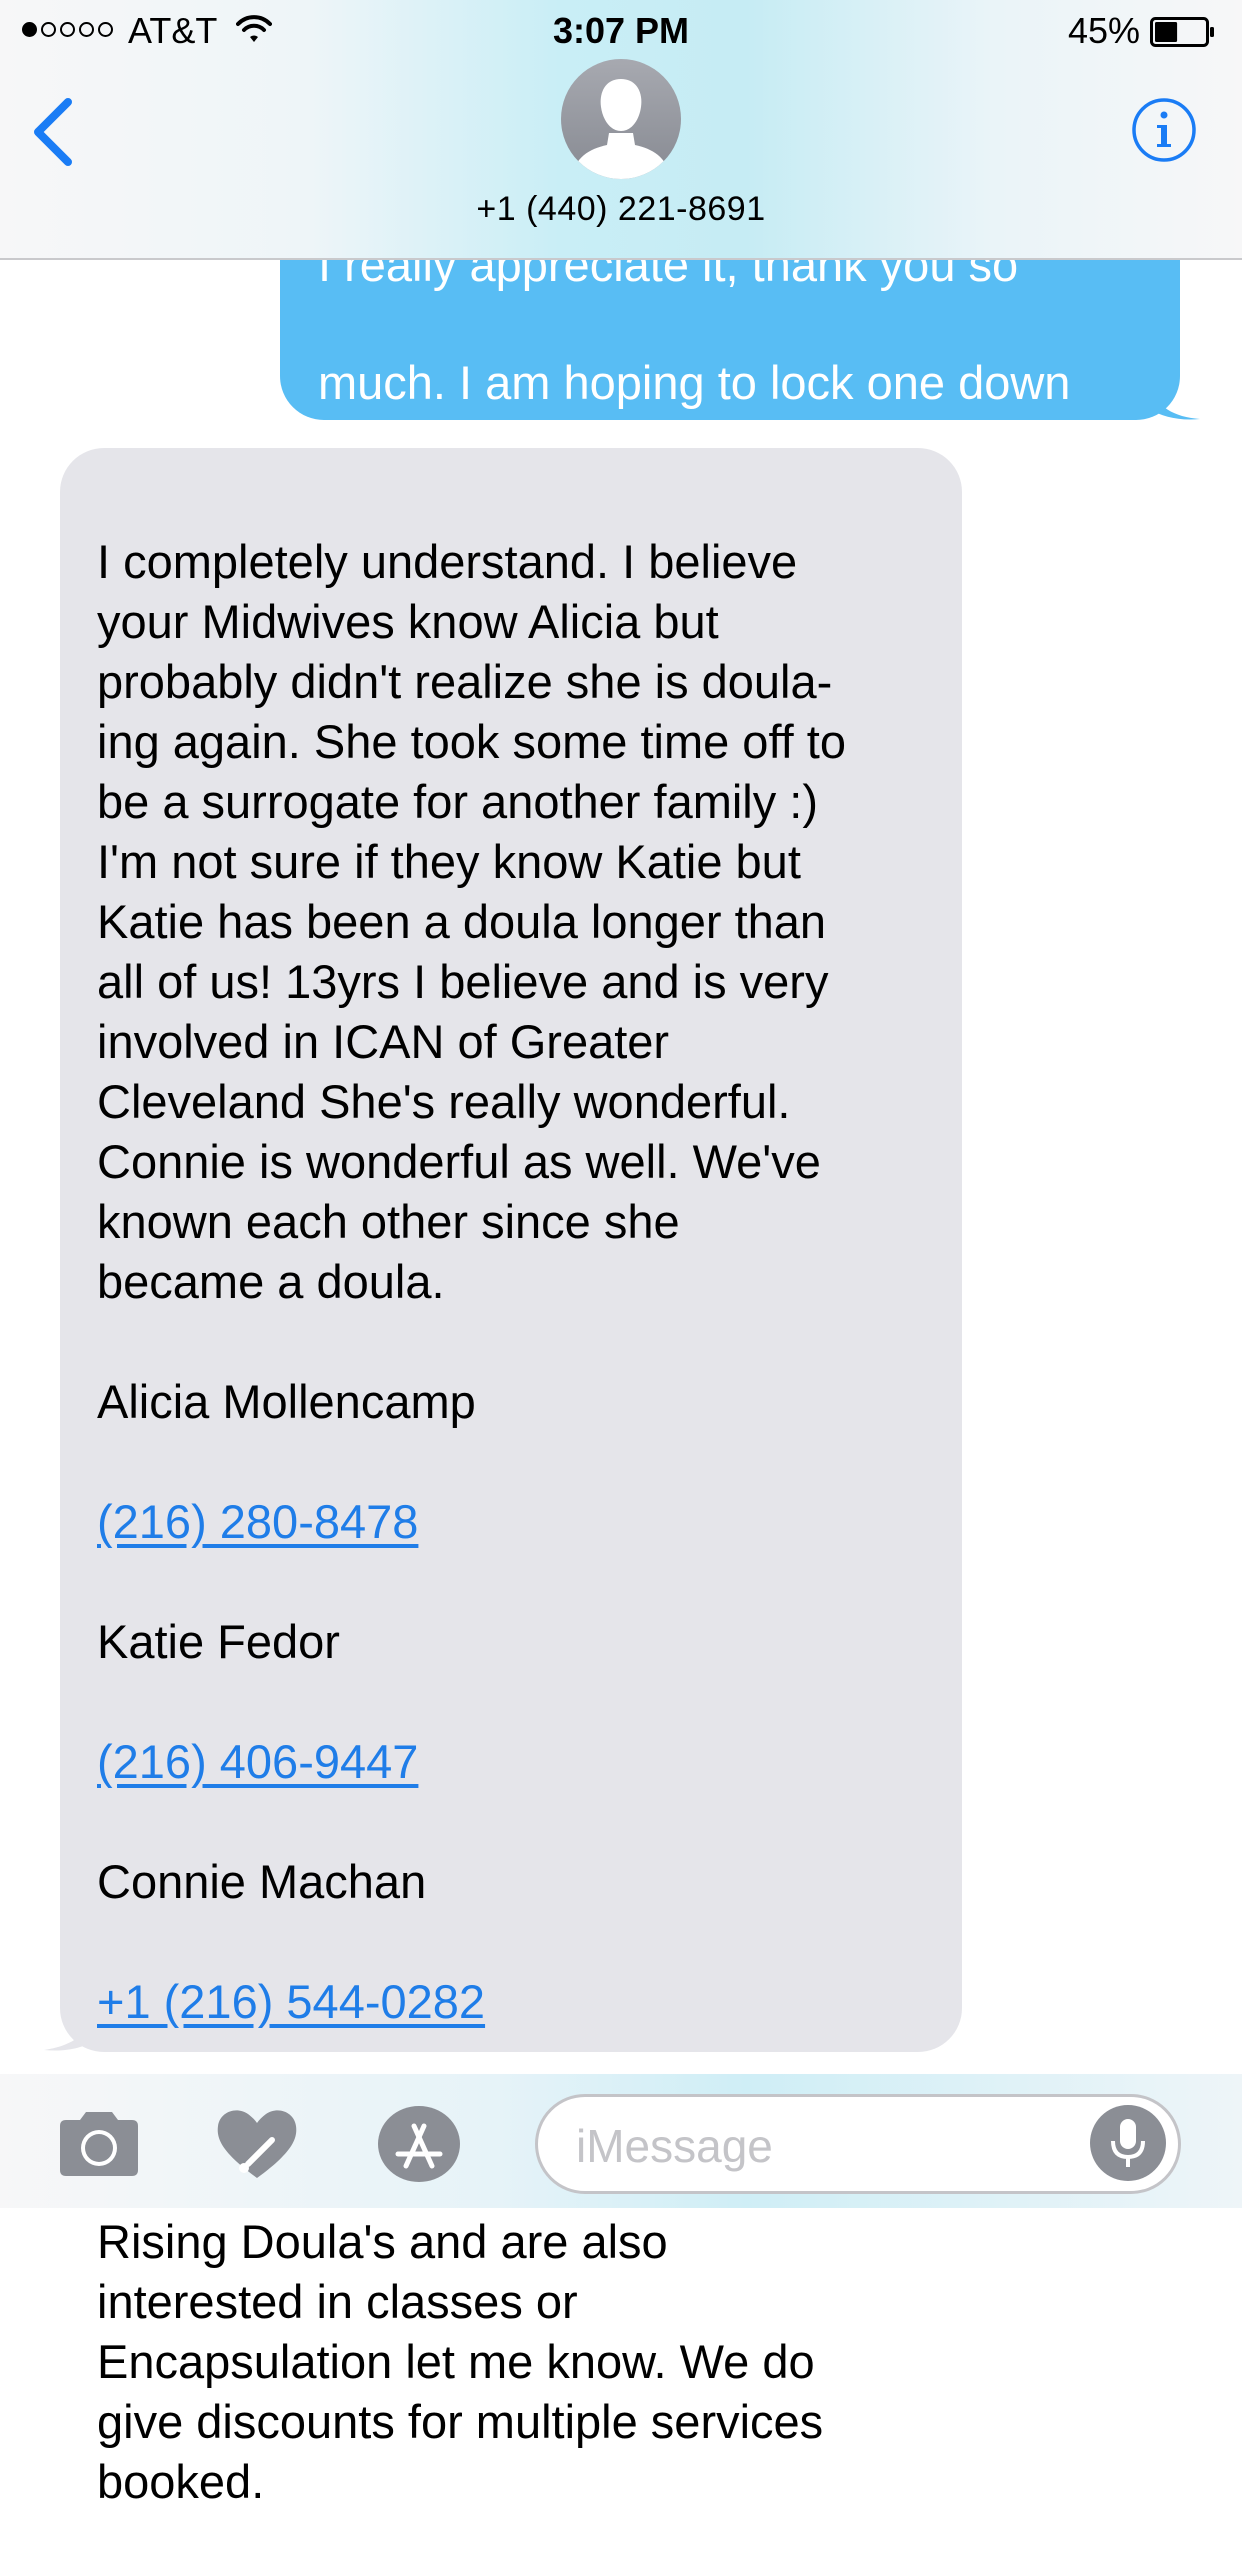  I want to click on input-toolbar: iMessage, so click(621, 2141).